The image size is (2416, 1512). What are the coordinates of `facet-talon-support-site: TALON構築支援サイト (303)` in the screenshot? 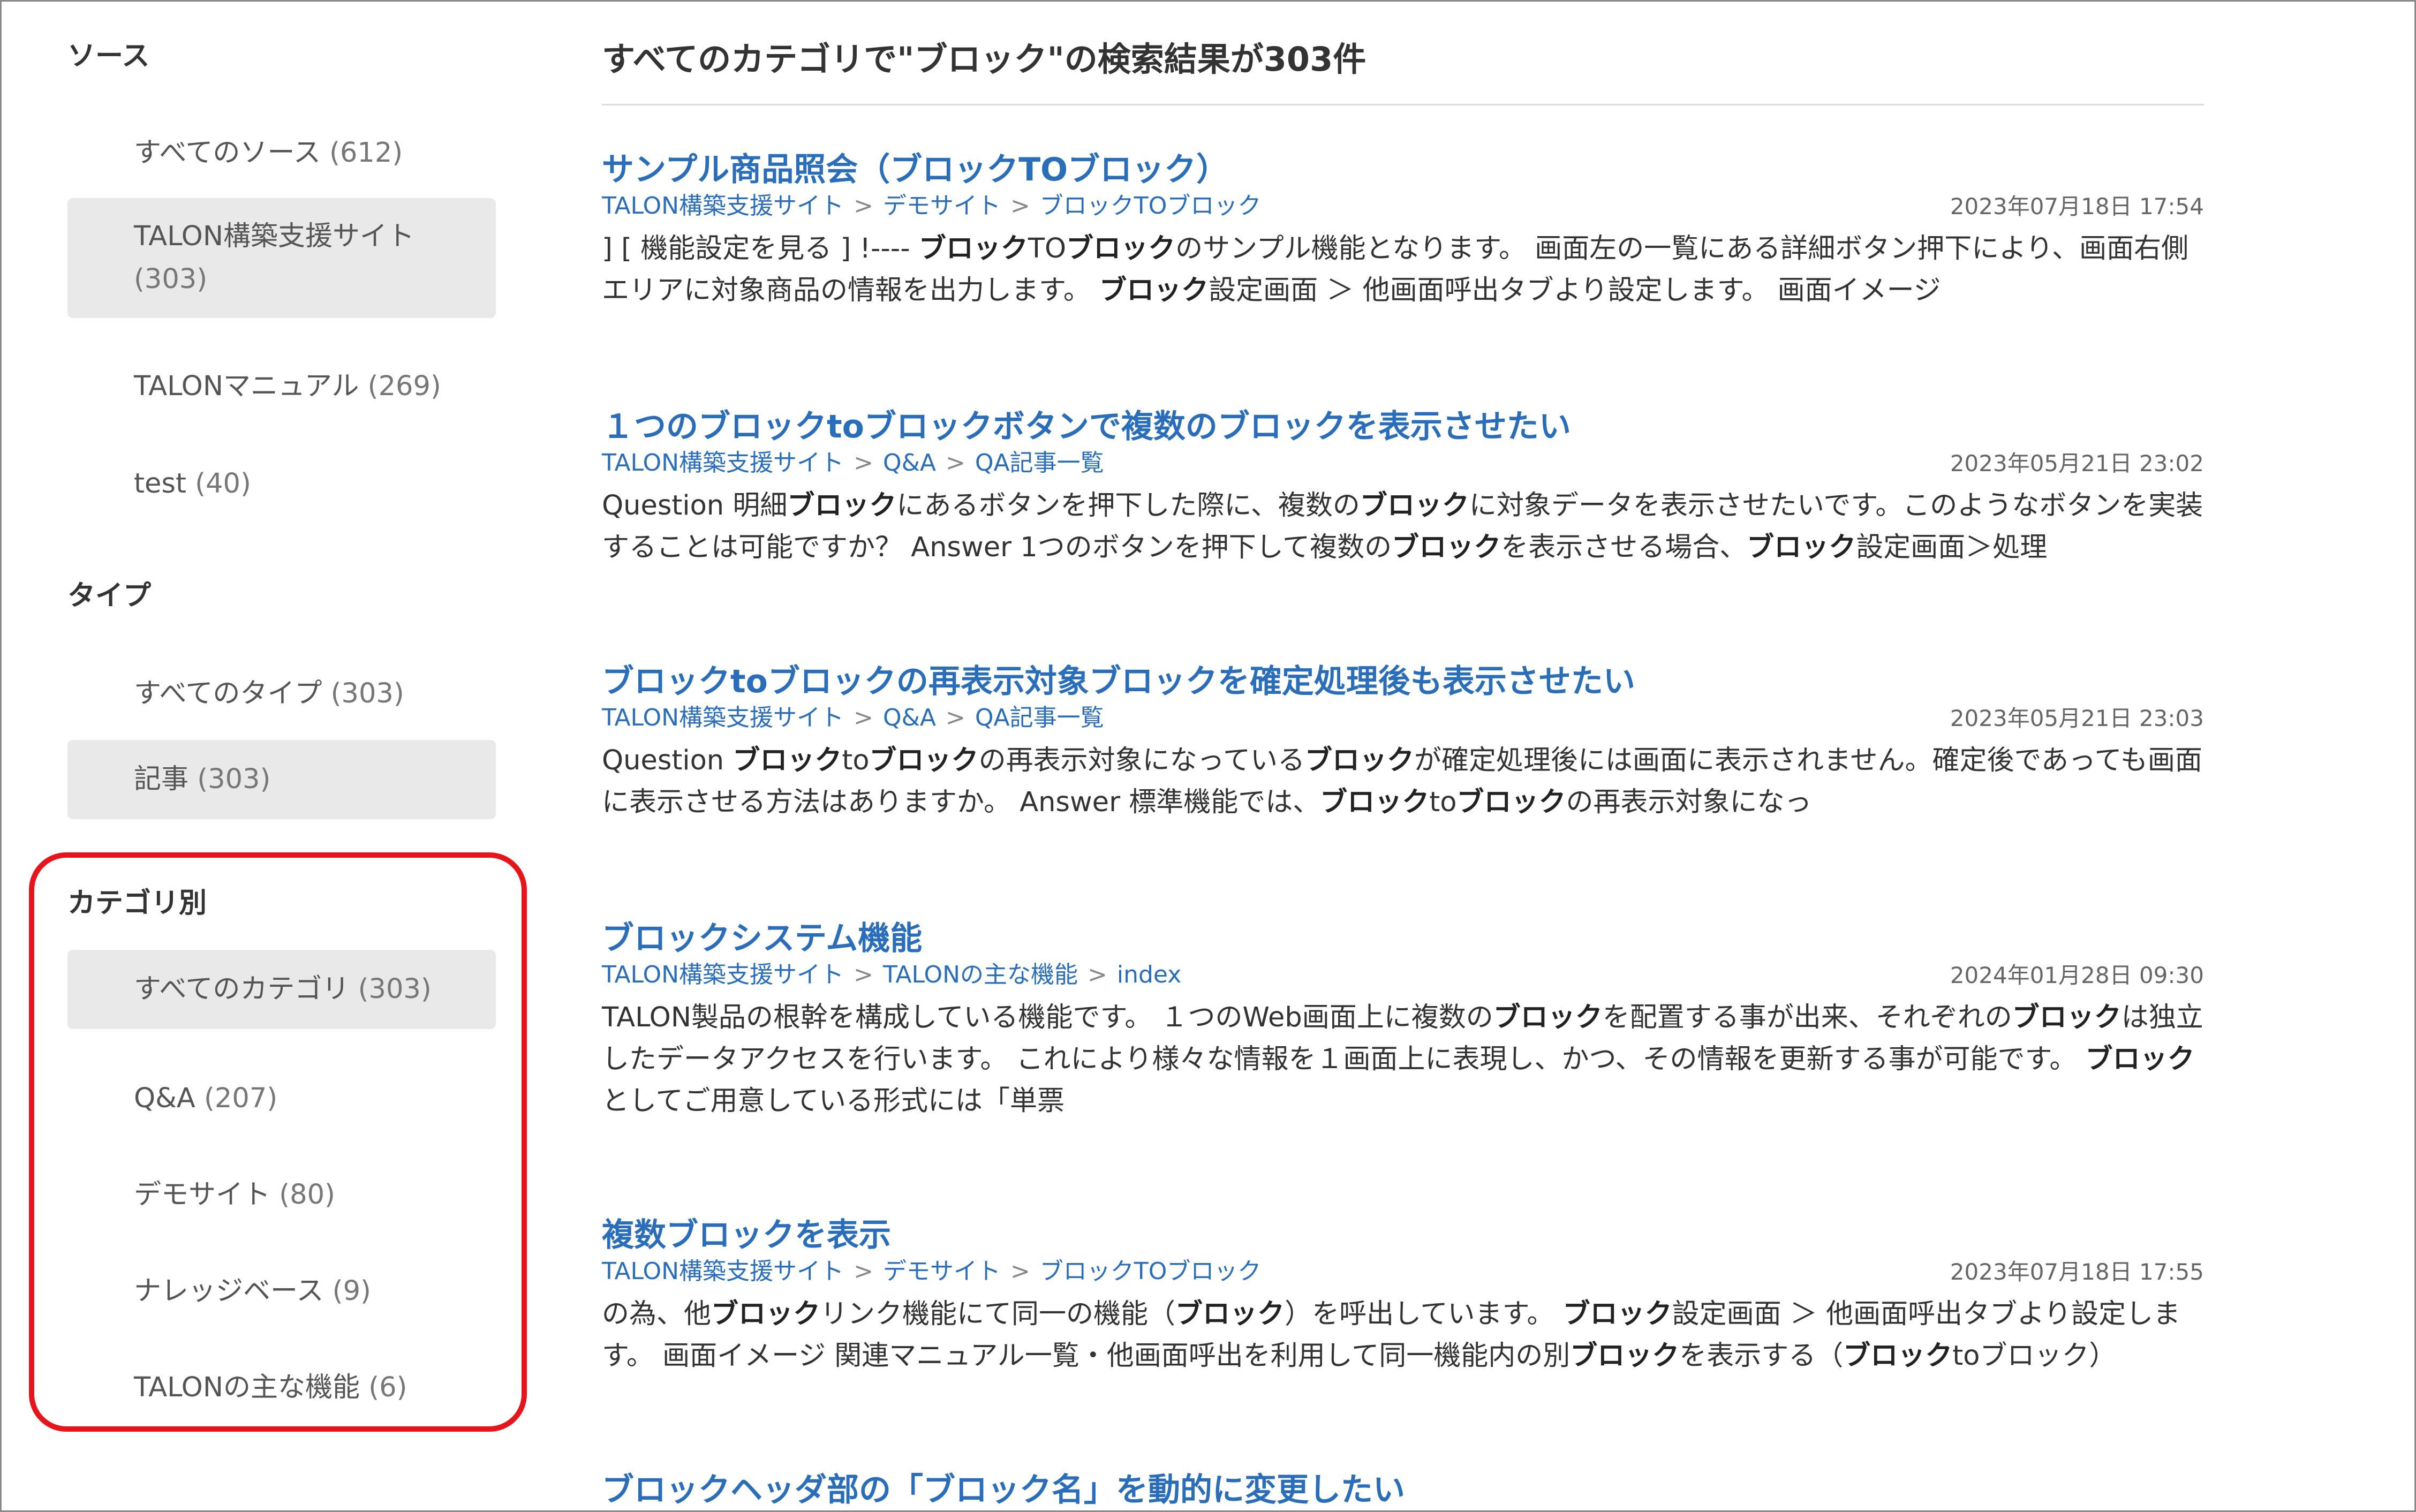 It's located at (281, 258).